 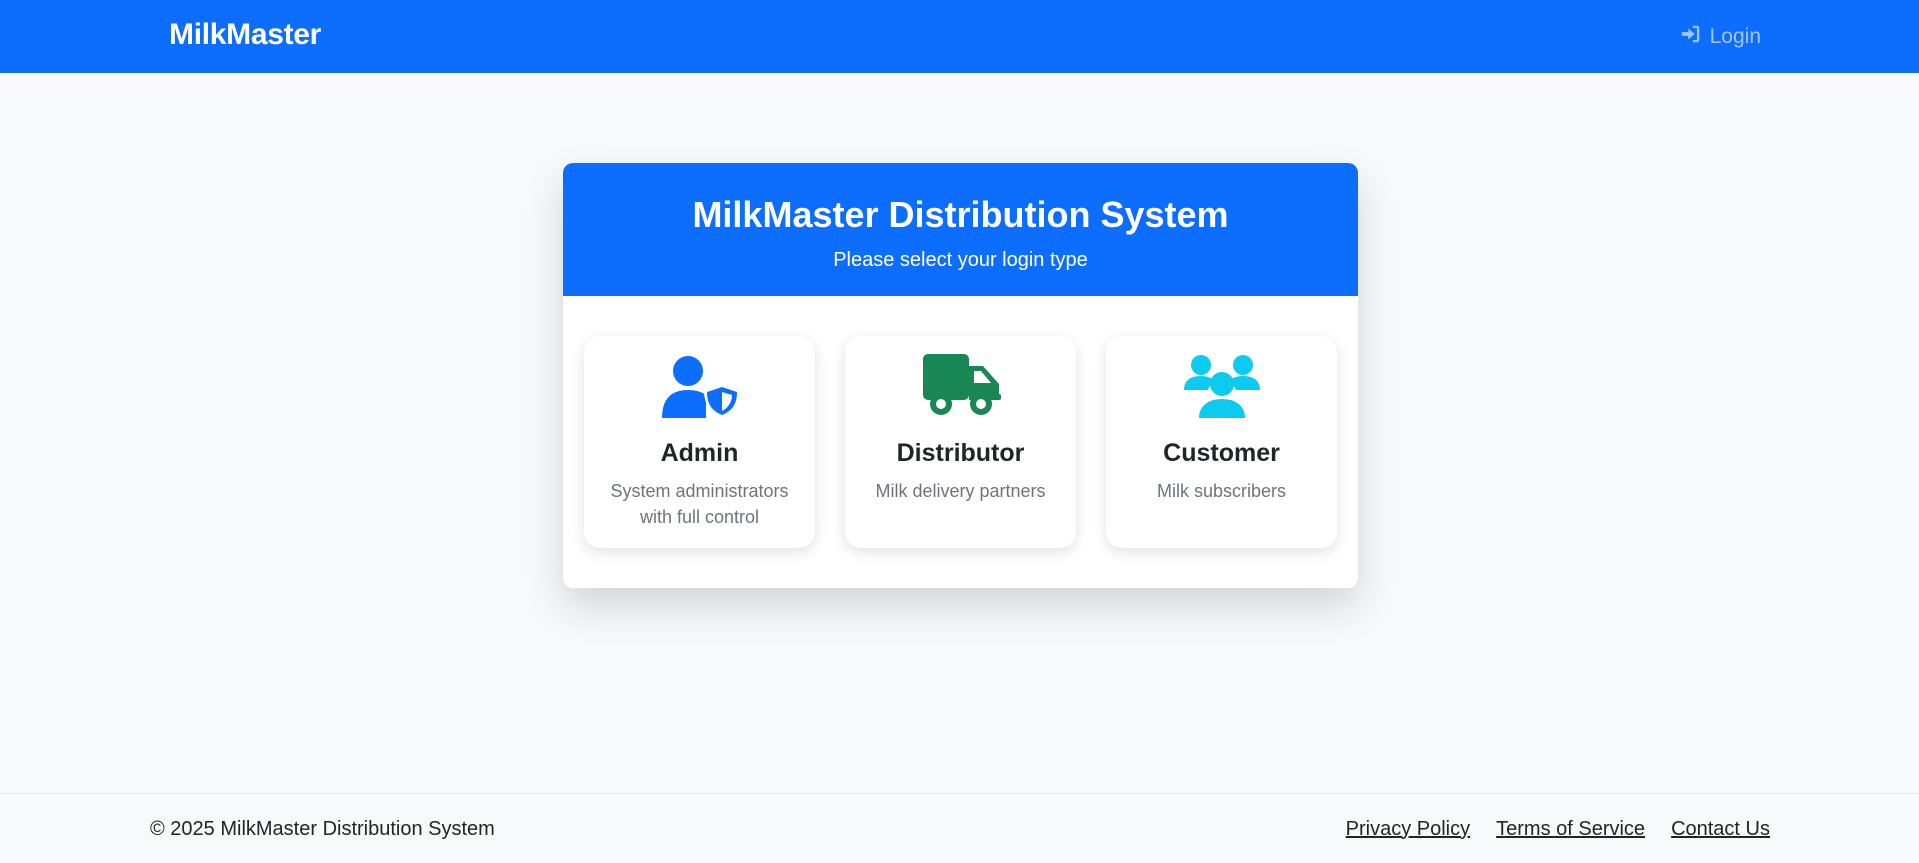 I want to click on contact-us-link: Contact Us, so click(x=1720, y=829).